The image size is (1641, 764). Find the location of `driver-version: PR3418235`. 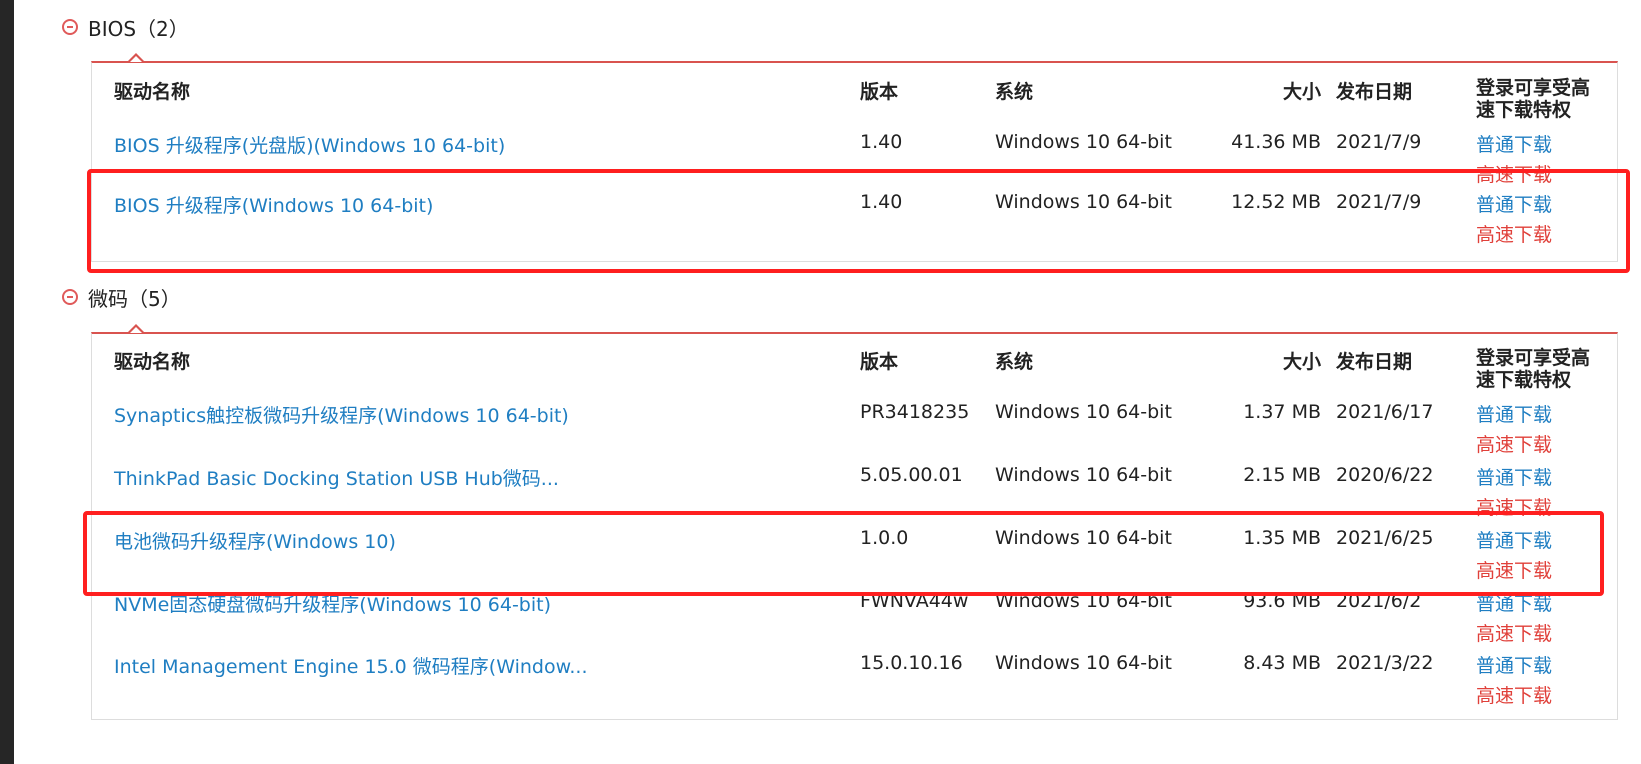

driver-version: PR3418235 is located at coordinates (915, 412).